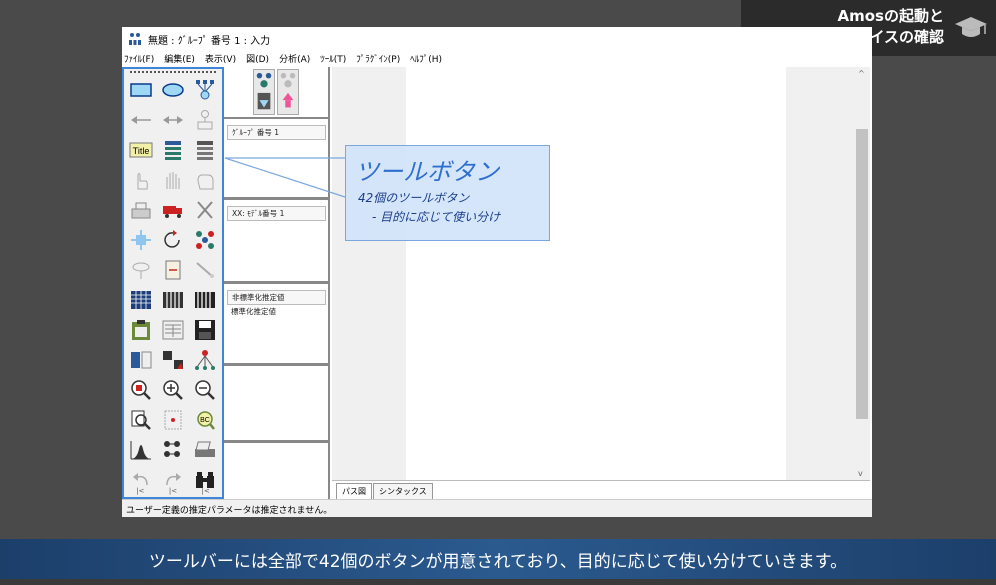 This screenshot has height=585, width=996. Describe the element at coordinates (173, 180) in the screenshot. I see `select-all-objects-button` at that location.